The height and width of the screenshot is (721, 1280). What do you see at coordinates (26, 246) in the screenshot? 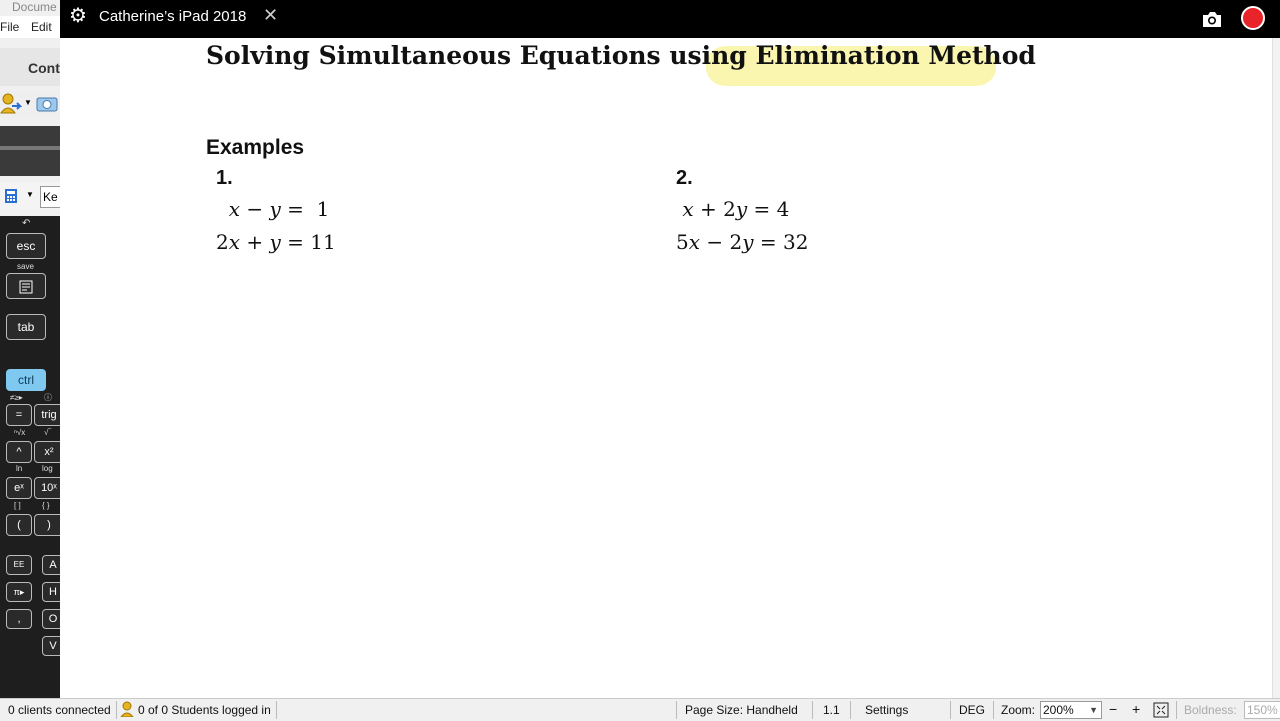
I see `esc-key: esc` at bounding box center [26, 246].